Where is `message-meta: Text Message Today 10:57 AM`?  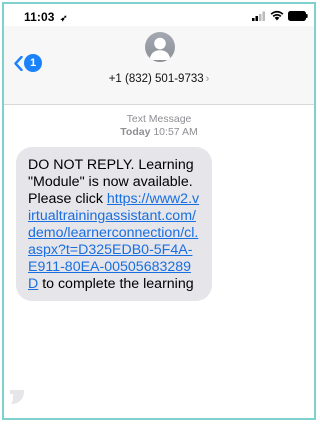
message-meta: Text Message Today 10:57 AM is located at coordinates (159, 126).